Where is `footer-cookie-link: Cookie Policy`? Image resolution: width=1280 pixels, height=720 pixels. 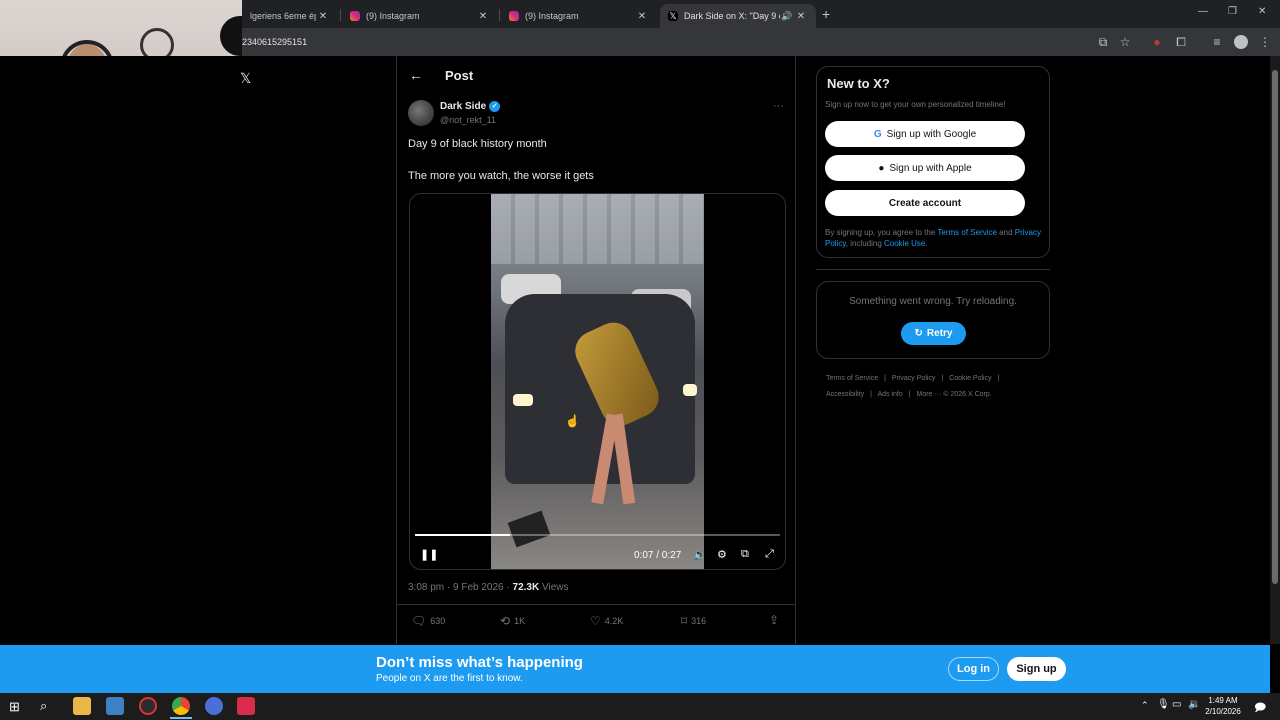
footer-cookie-link: Cookie Policy is located at coordinates (970, 378).